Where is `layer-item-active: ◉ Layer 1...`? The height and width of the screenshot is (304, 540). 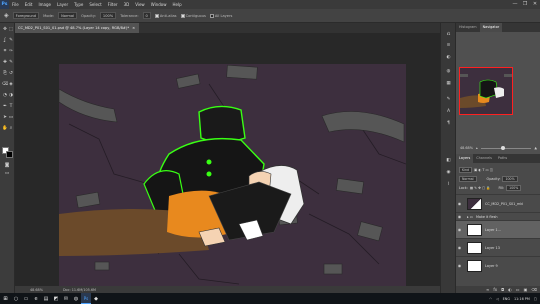
layer-item-active: ◉ Layer 1... is located at coordinates (498, 229).